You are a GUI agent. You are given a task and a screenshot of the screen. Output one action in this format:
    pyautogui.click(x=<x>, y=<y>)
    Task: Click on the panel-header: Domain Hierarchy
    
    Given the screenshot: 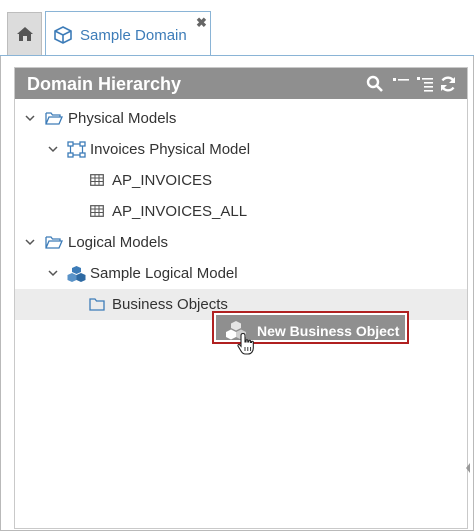 What is the action you would take?
    pyautogui.click(x=241, y=83)
    